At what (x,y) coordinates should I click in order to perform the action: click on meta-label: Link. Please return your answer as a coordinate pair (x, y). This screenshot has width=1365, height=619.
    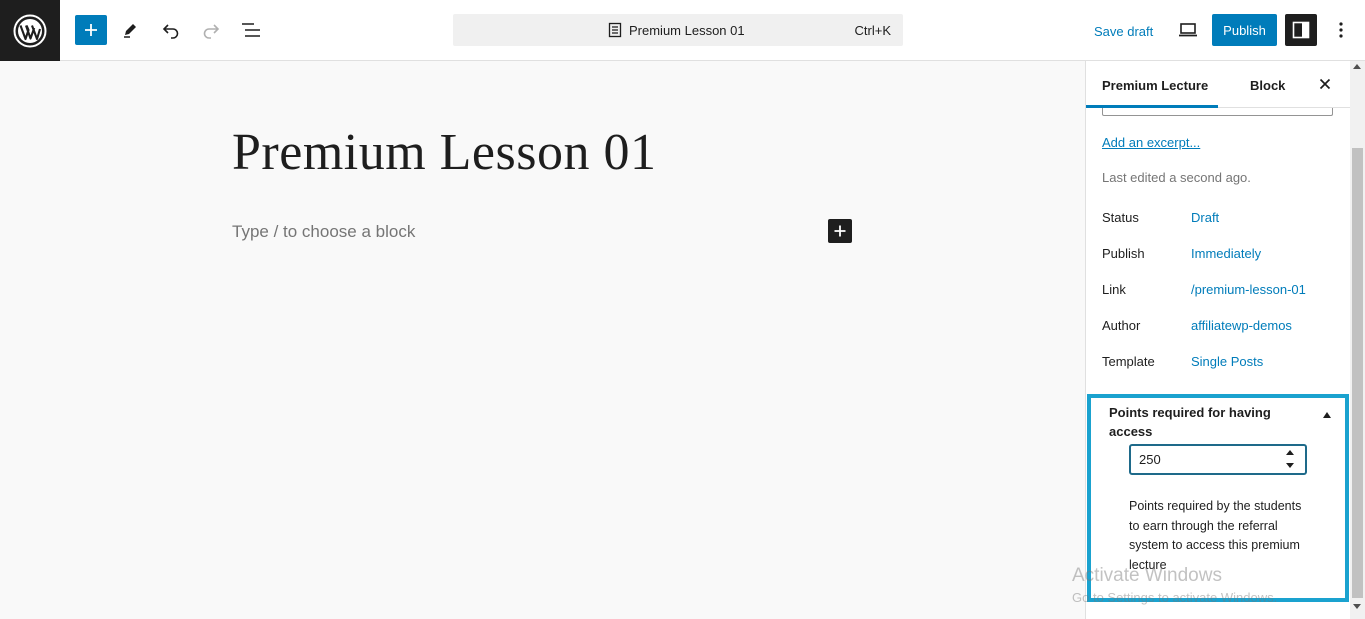
    Looking at the image, I should click on (1114, 289).